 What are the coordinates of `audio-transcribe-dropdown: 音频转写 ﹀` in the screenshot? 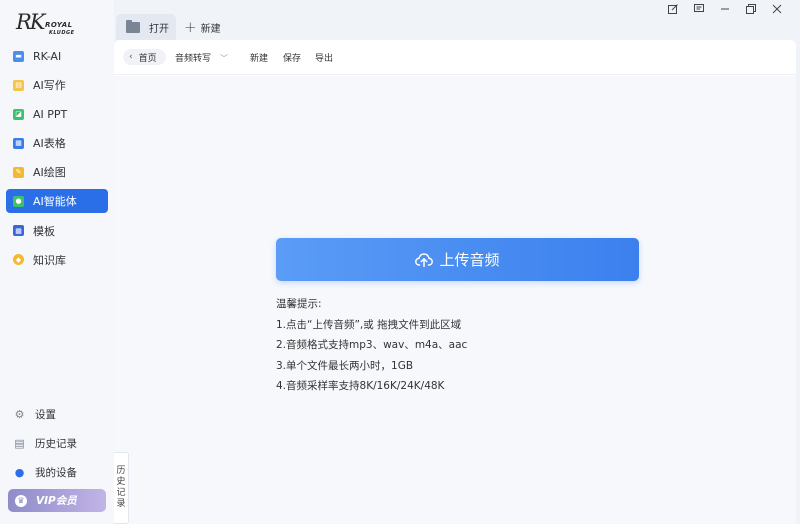 It's located at (201, 57).